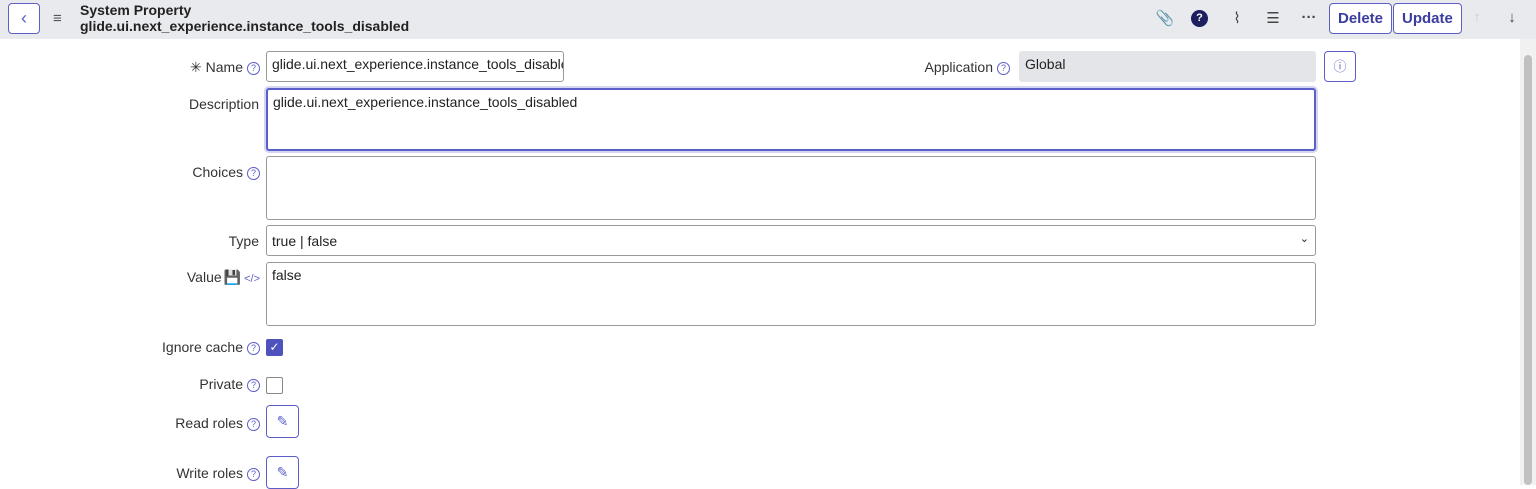 This screenshot has height=489, width=1536. Describe the element at coordinates (1304, 239) in the screenshot. I see `chevron-down-icon: ⌄` at that location.